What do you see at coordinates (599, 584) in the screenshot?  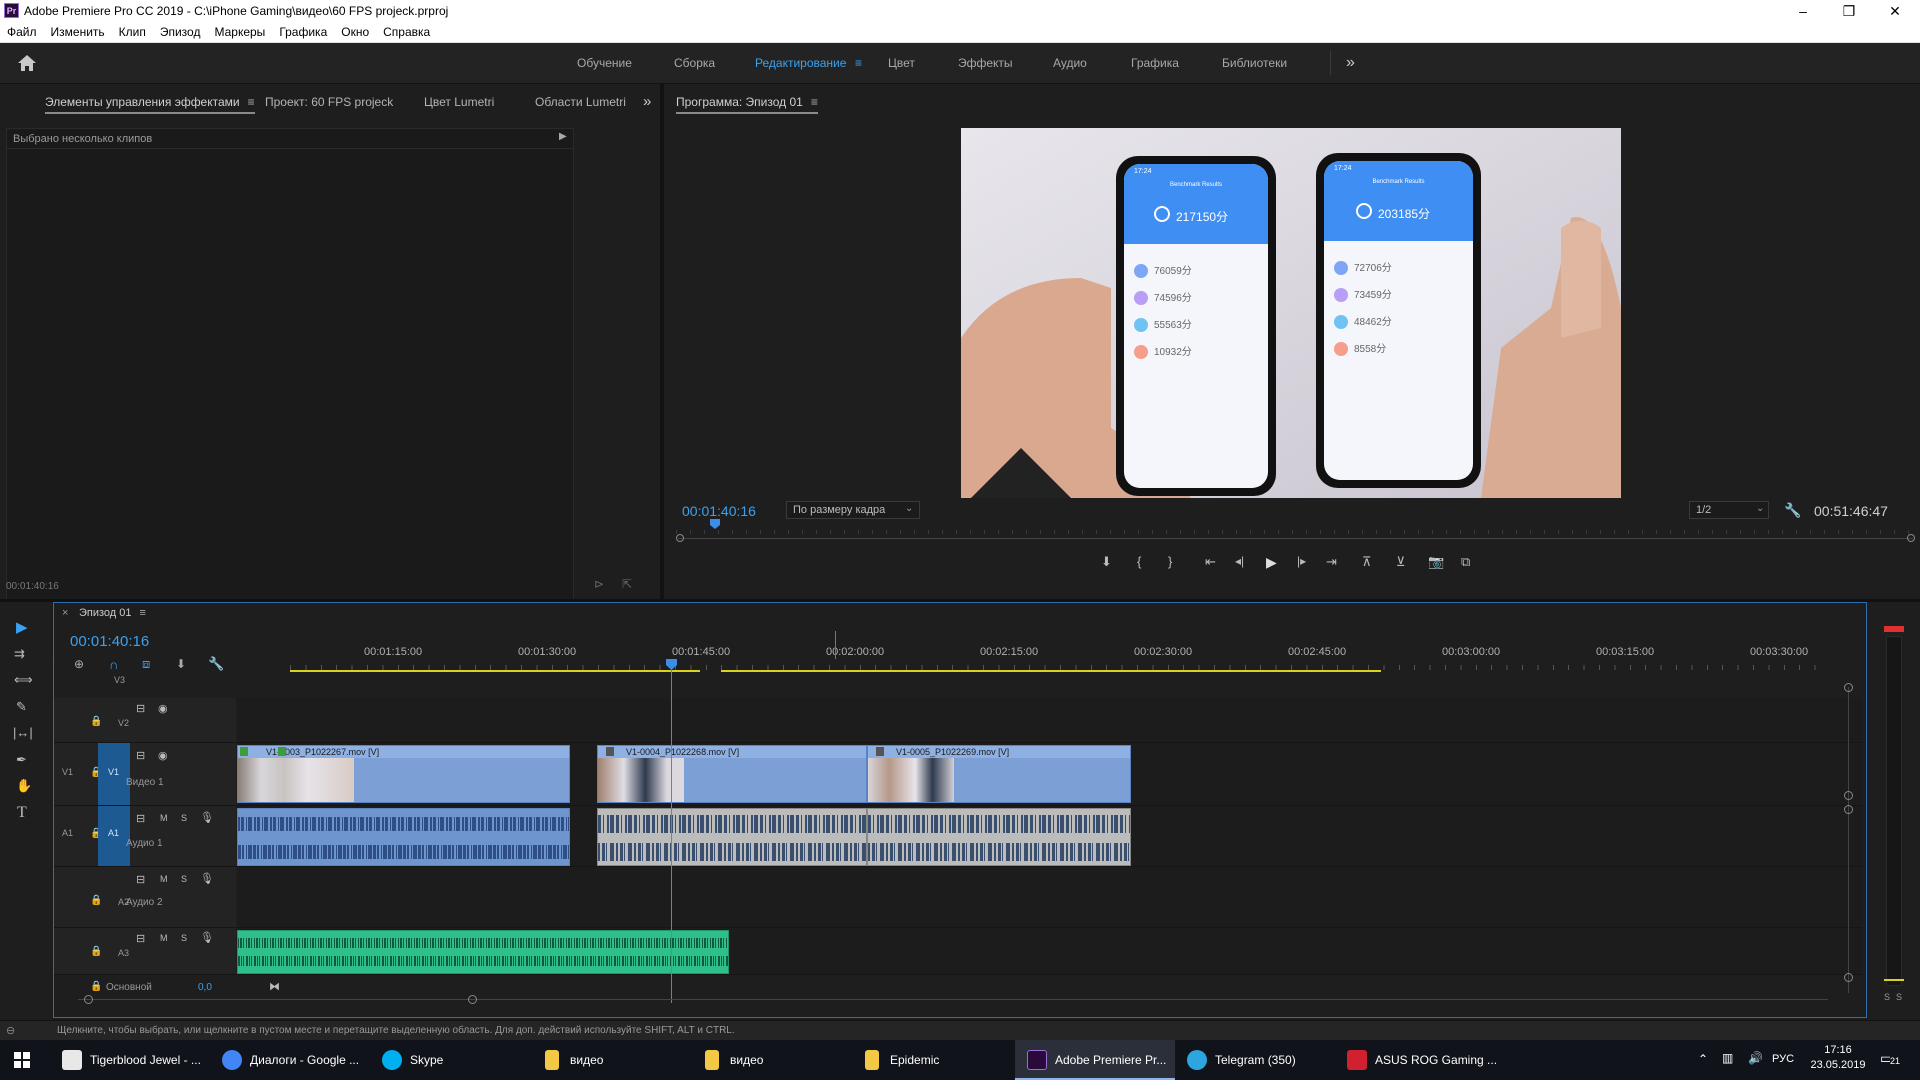 I see `filter-icon: ⊳` at bounding box center [599, 584].